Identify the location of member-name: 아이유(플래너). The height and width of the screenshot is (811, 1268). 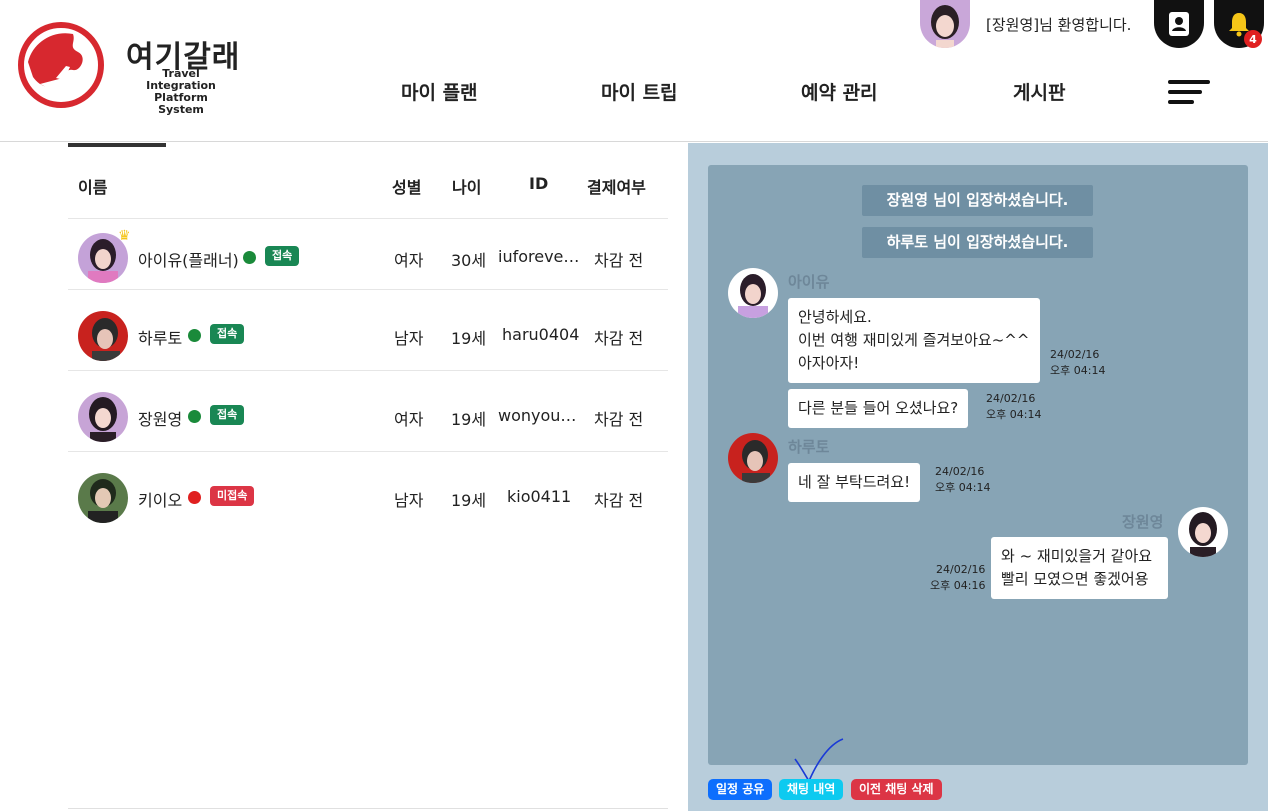
(188, 260).